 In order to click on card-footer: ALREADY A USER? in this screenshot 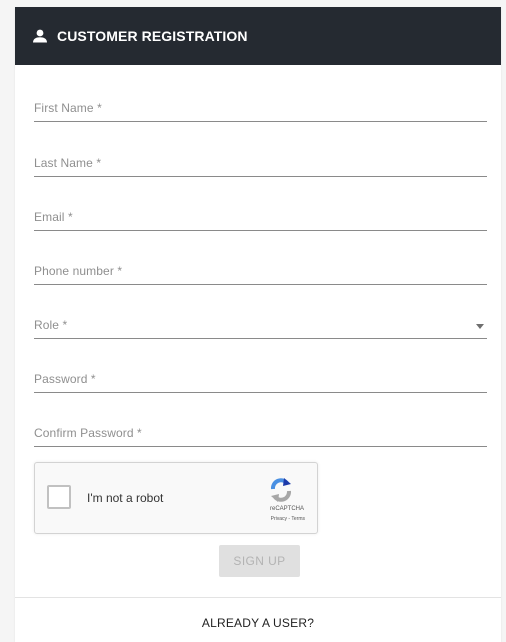, I will do `click(258, 619)`.